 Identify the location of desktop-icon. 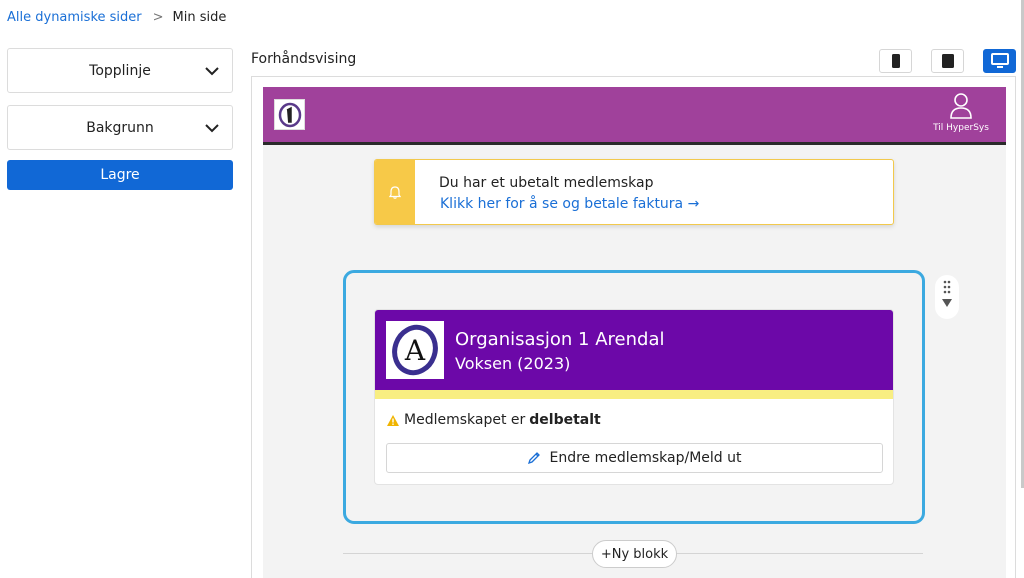
(999, 60).